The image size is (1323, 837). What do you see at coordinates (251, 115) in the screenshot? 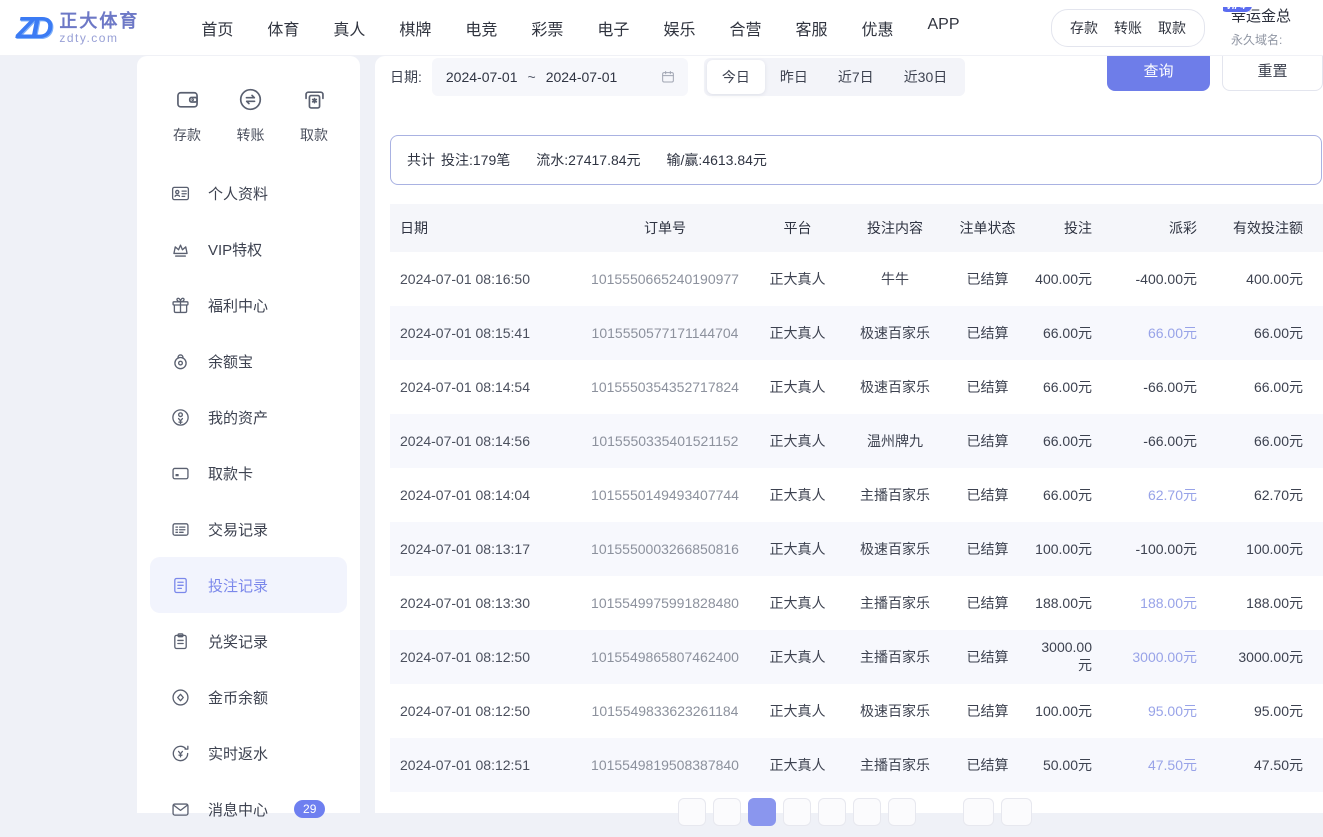
I see `sidebar-quick-transfer: 转账` at bounding box center [251, 115].